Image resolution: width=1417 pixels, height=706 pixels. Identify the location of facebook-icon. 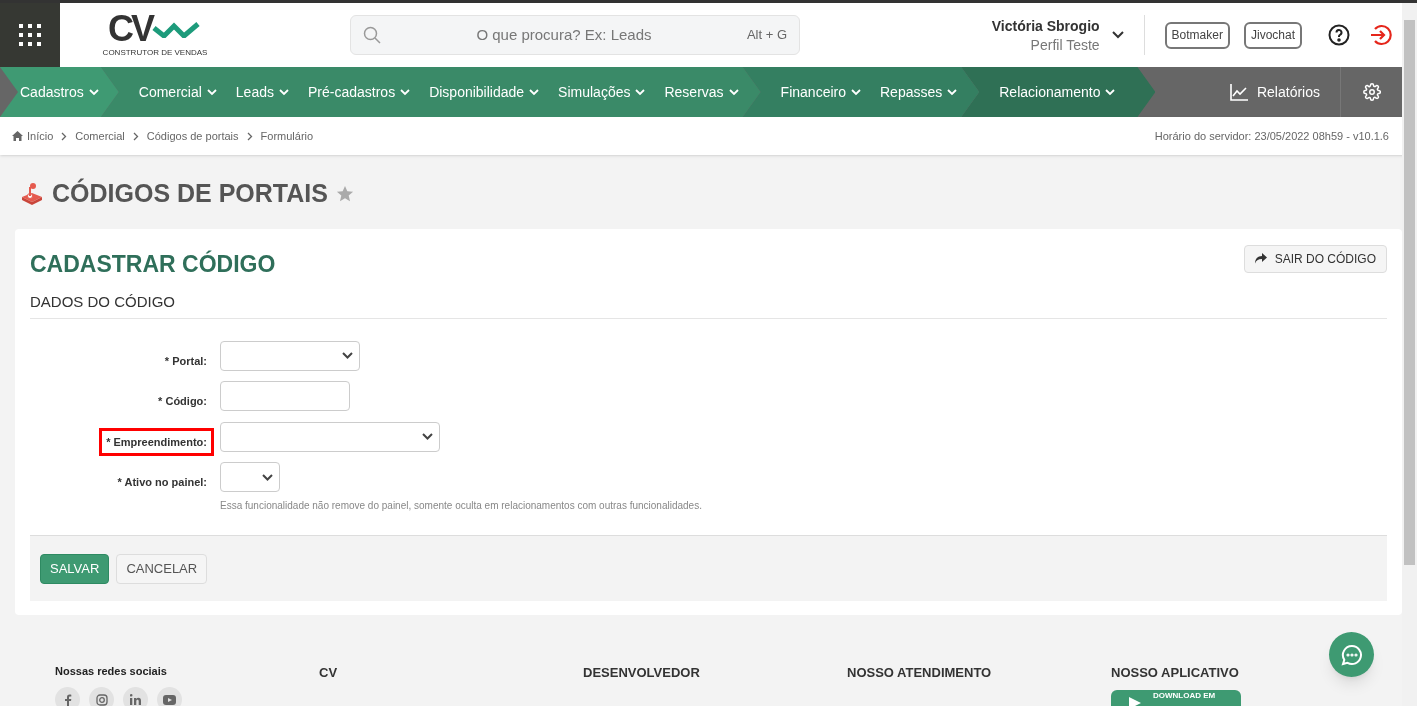
(67, 696).